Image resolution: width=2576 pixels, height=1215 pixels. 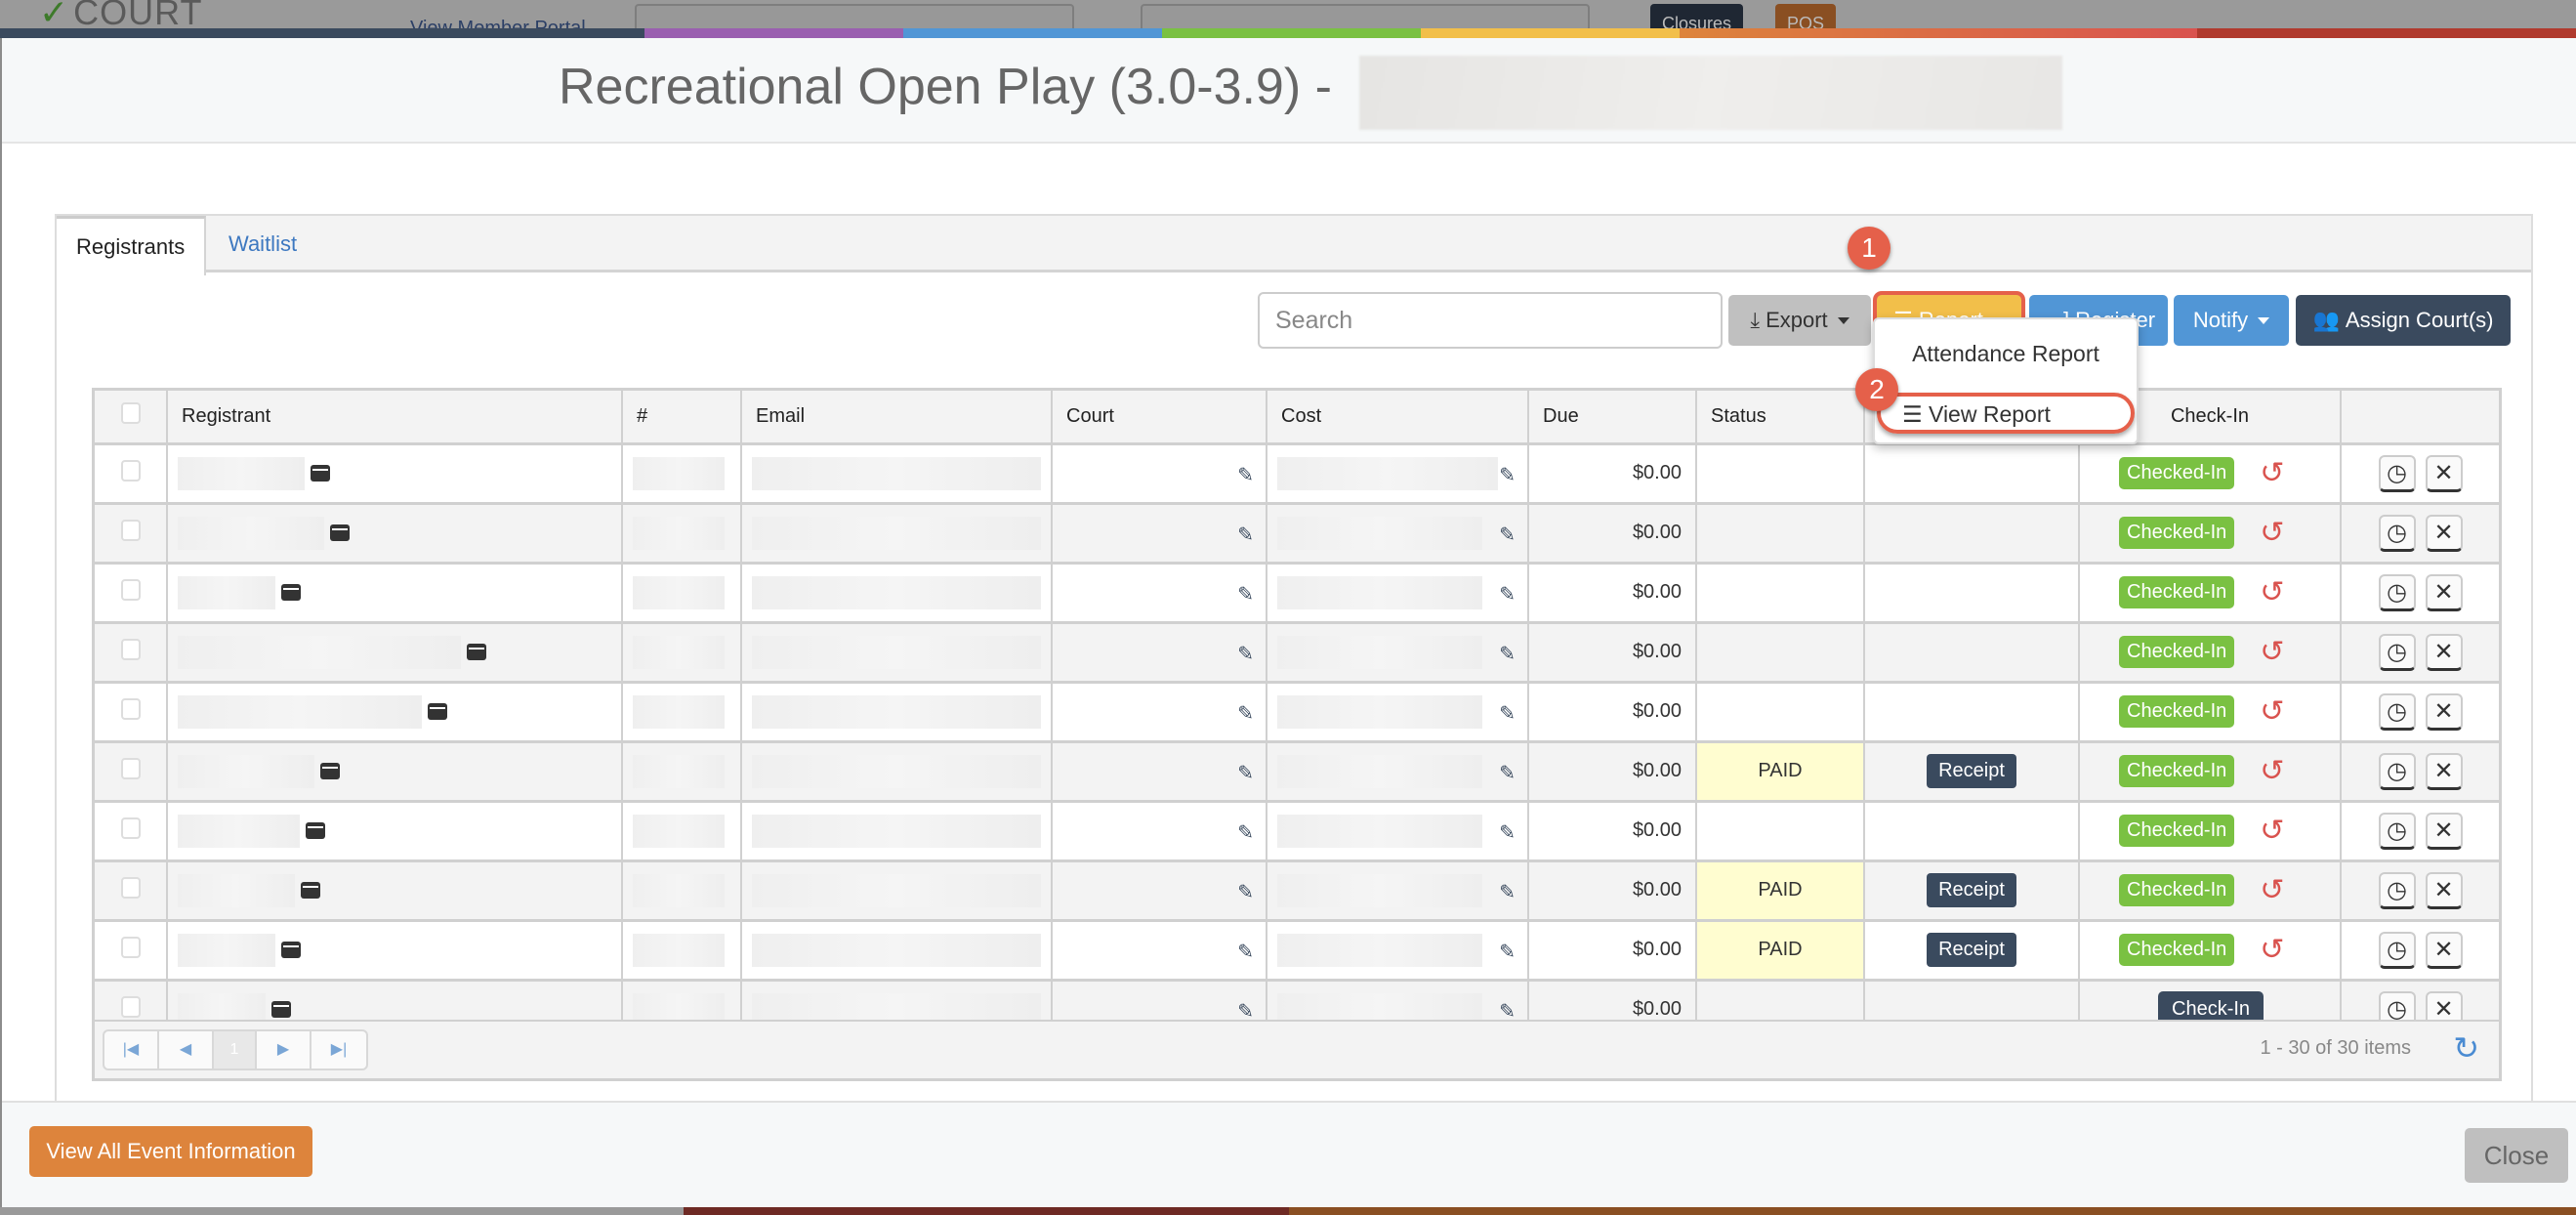 I want to click on current-page: 1, so click(x=235, y=1049).